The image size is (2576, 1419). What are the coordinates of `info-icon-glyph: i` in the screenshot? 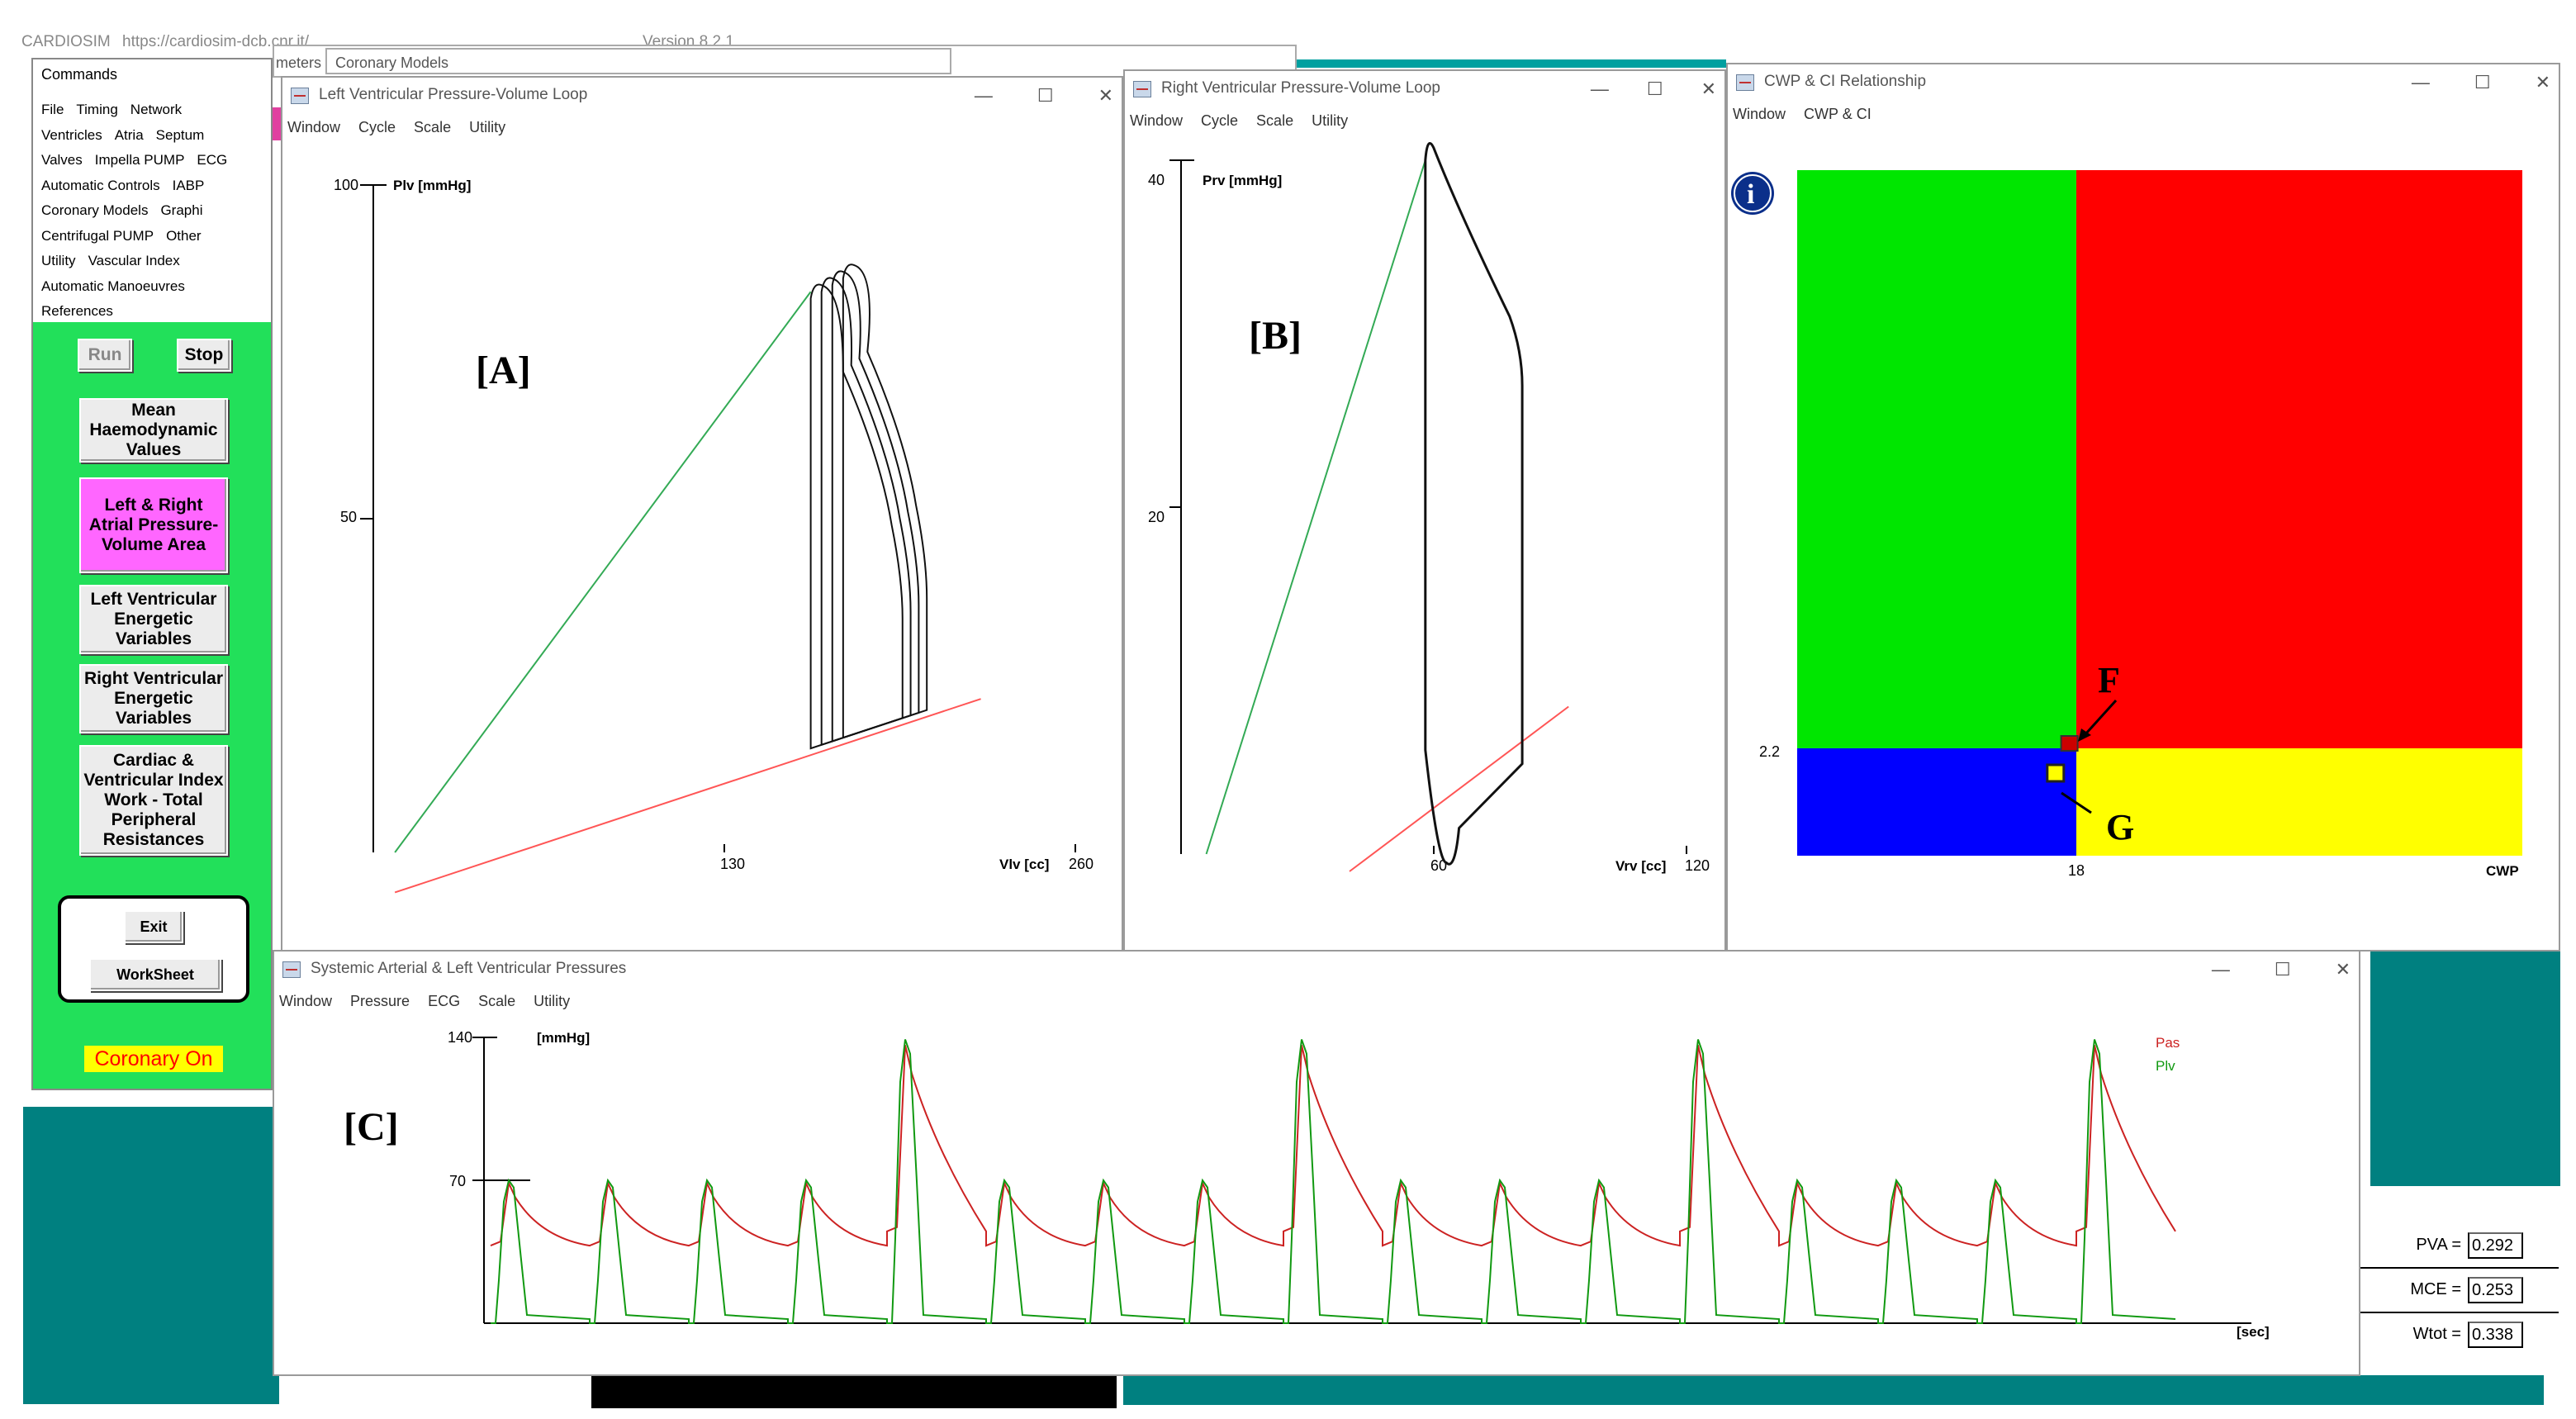 It's located at (1750, 195).